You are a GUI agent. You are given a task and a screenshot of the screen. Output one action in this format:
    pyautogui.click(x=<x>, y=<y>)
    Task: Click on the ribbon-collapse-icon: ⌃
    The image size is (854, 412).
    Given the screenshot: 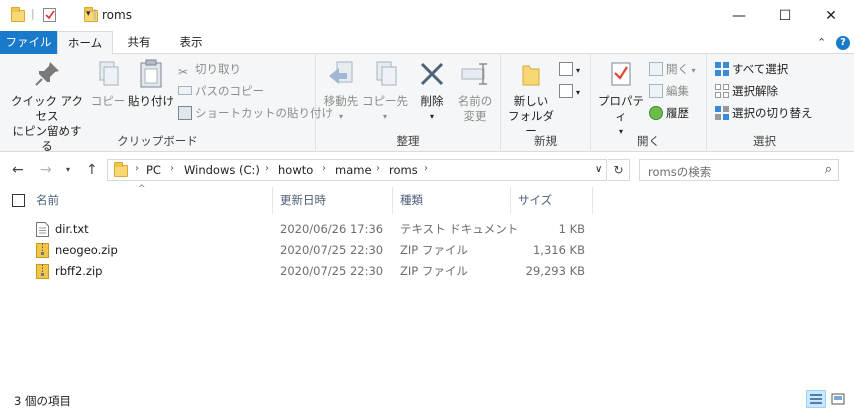 What is the action you would take?
    pyautogui.click(x=821, y=42)
    